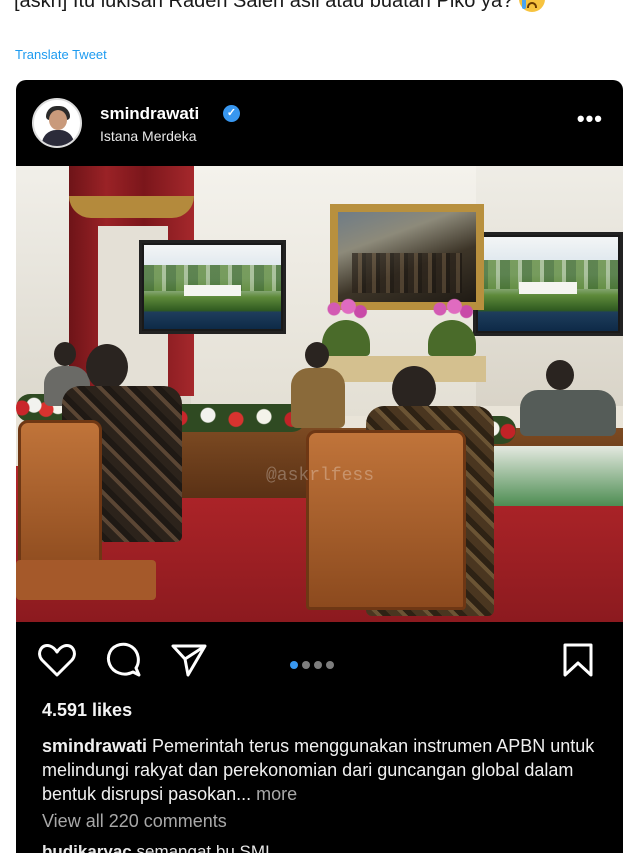  What do you see at coordinates (320, 476) in the screenshot?
I see `photo-watermark: @askrlfess` at bounding box center [320, 476].